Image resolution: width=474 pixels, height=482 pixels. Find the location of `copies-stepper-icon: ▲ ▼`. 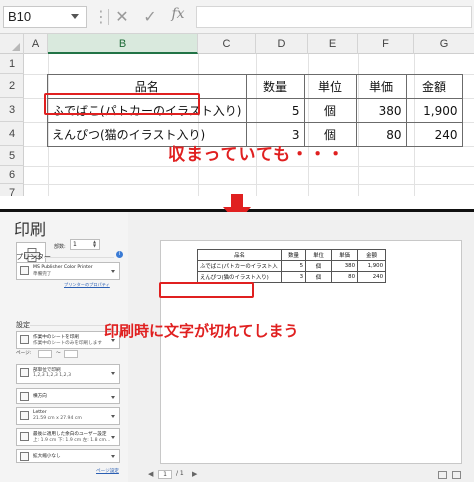

copies-stepper-icon: ▲ ▼ is located at coordinates (94, 244).